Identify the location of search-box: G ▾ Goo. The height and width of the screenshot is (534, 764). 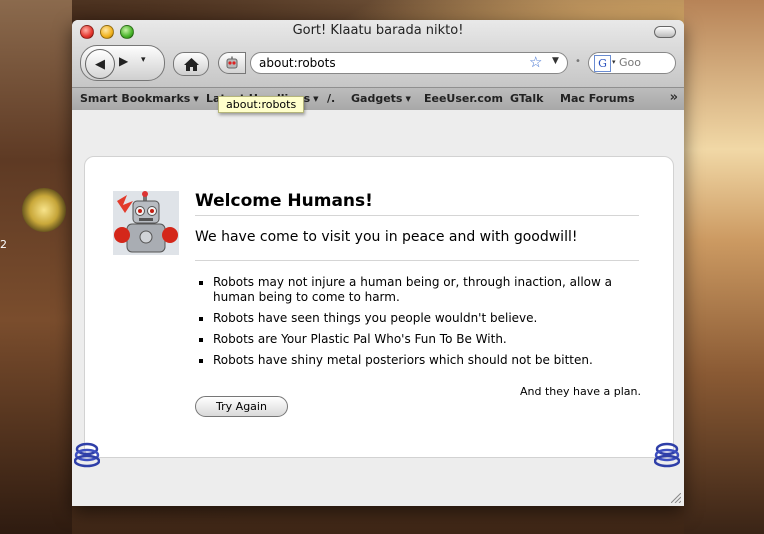
(632, 63).